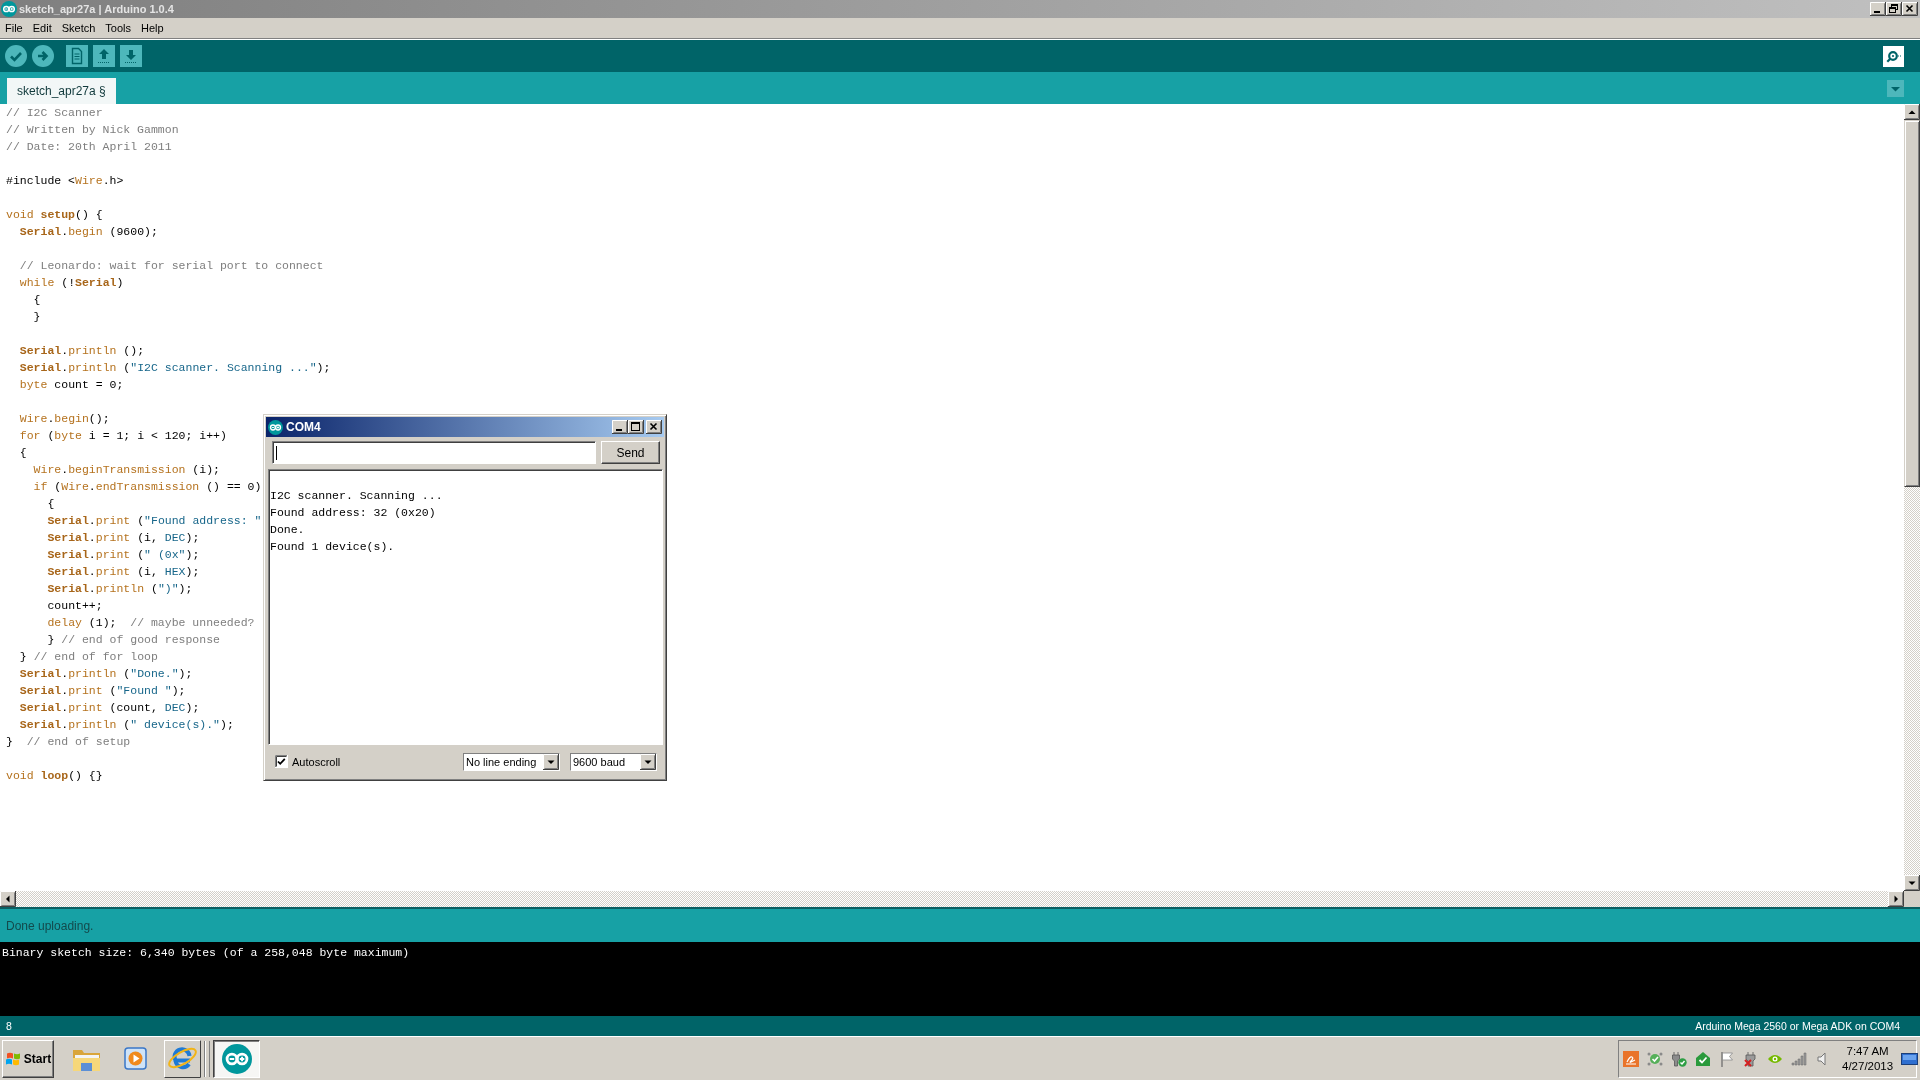 The width and height of the screenshot is (1920, 1080). I want to click on code-line: // Written by Nick Gammon, so click(92, 130).